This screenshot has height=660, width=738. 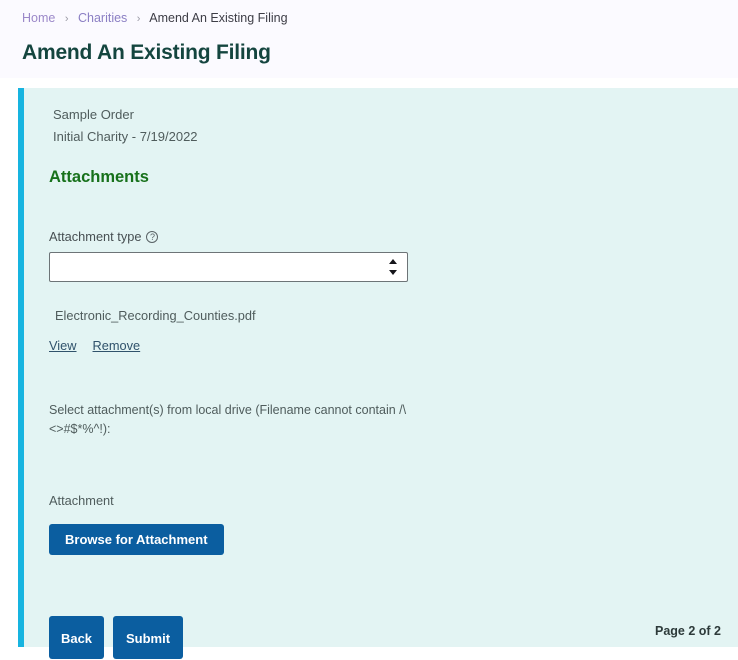 I want to click on form-actions: Back Submit, so click(x=393, y=637).